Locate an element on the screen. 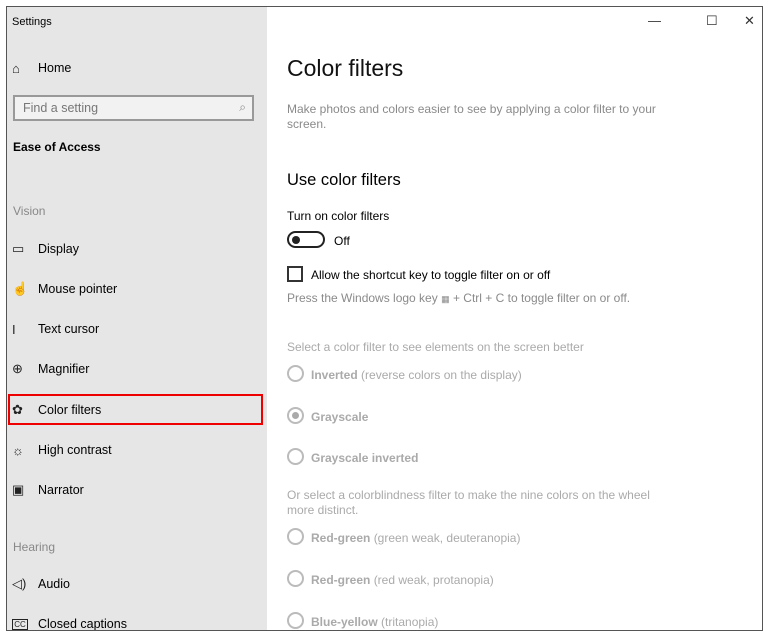  home-label: Home is located at coordinates (55, 68).